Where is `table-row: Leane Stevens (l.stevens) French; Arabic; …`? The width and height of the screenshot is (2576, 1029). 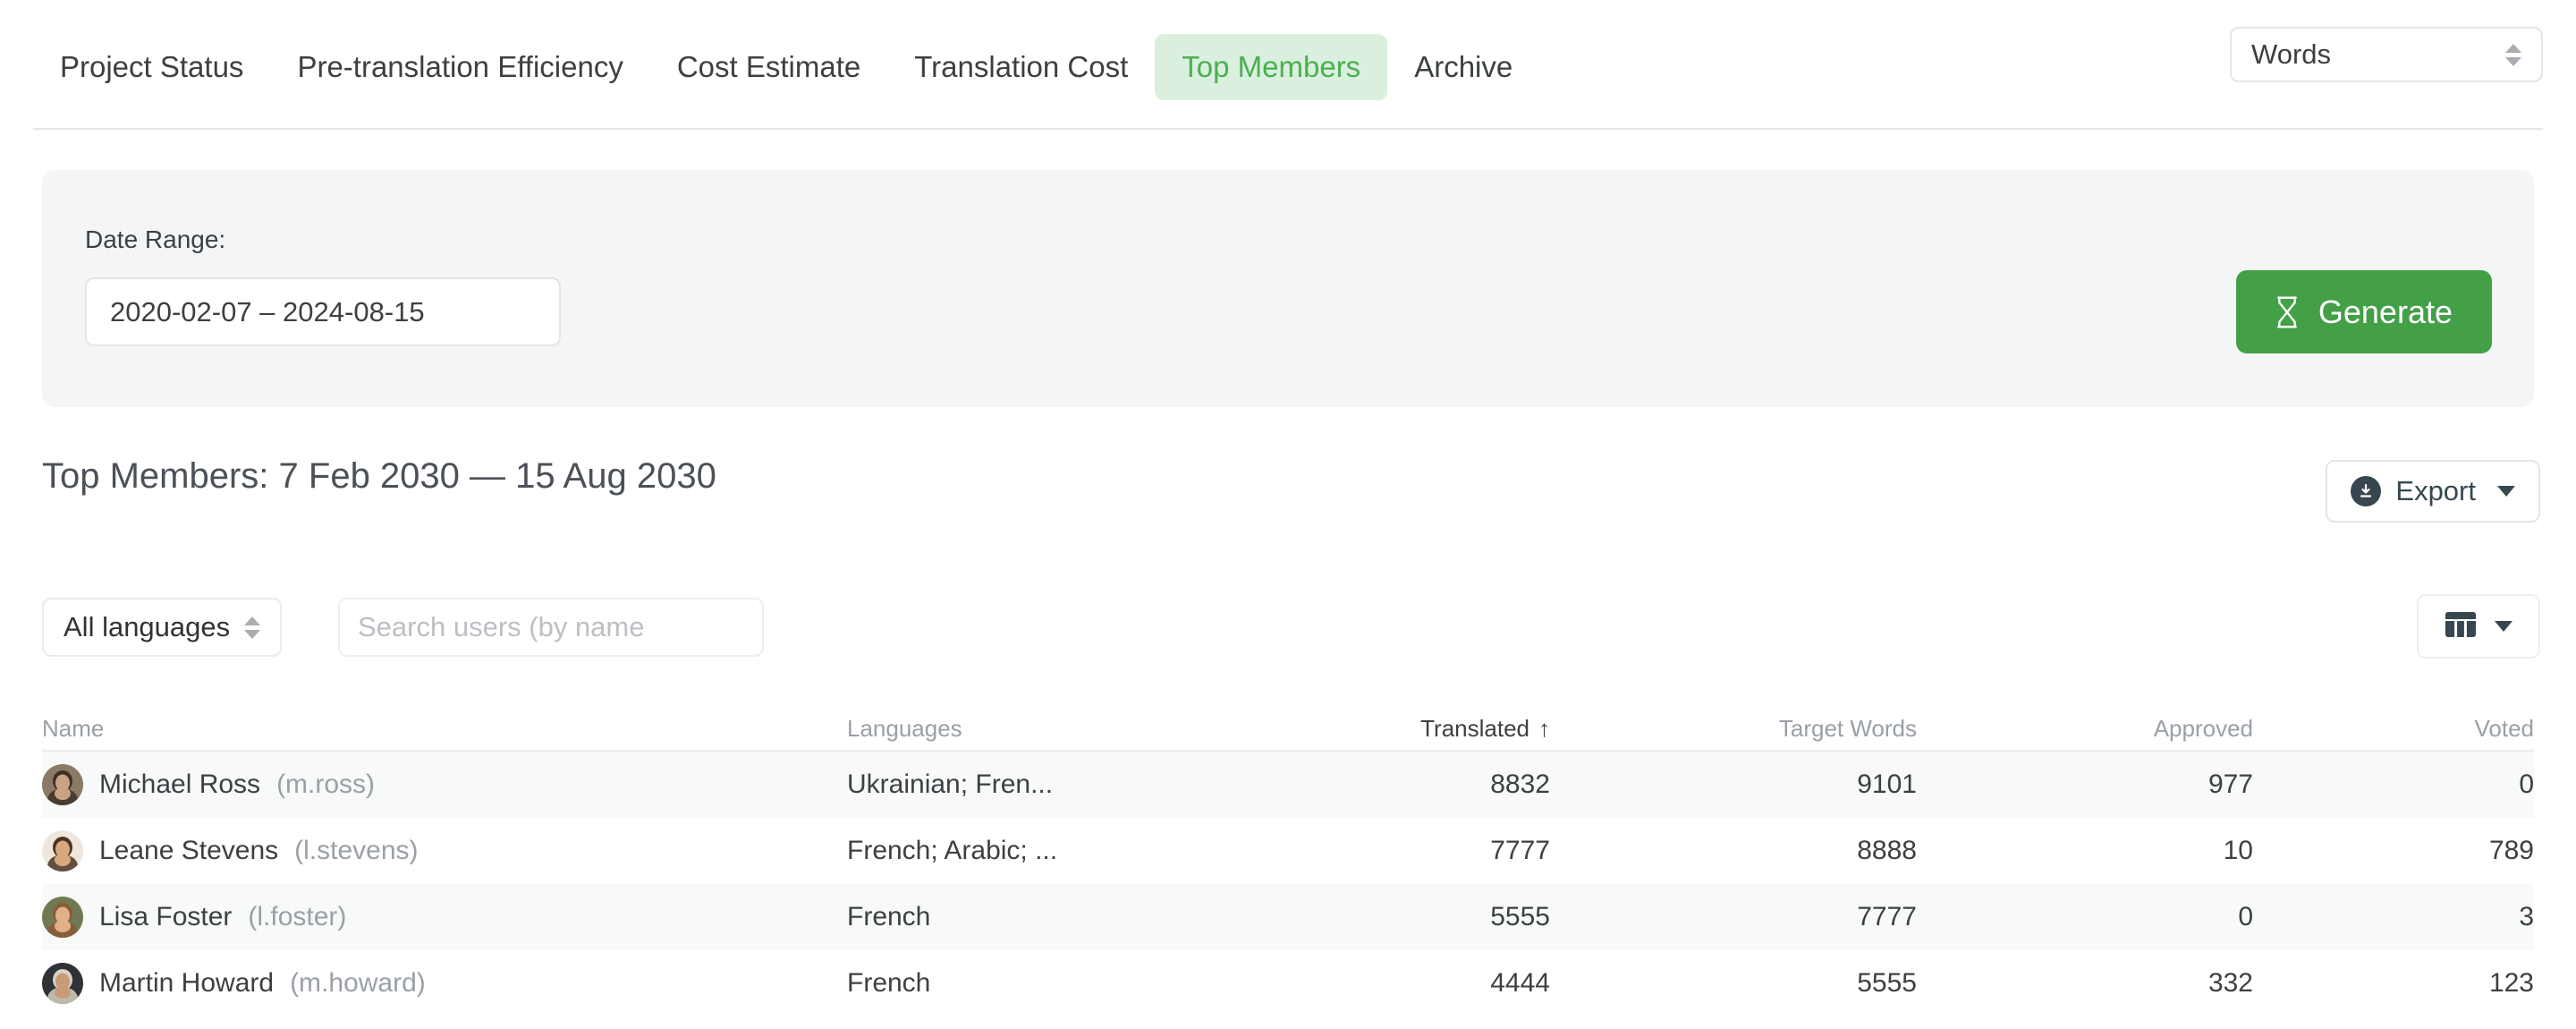 table-row: Leane Stevens (l.stevens) French; Arabic; … is located at coordinates (1288, 851).